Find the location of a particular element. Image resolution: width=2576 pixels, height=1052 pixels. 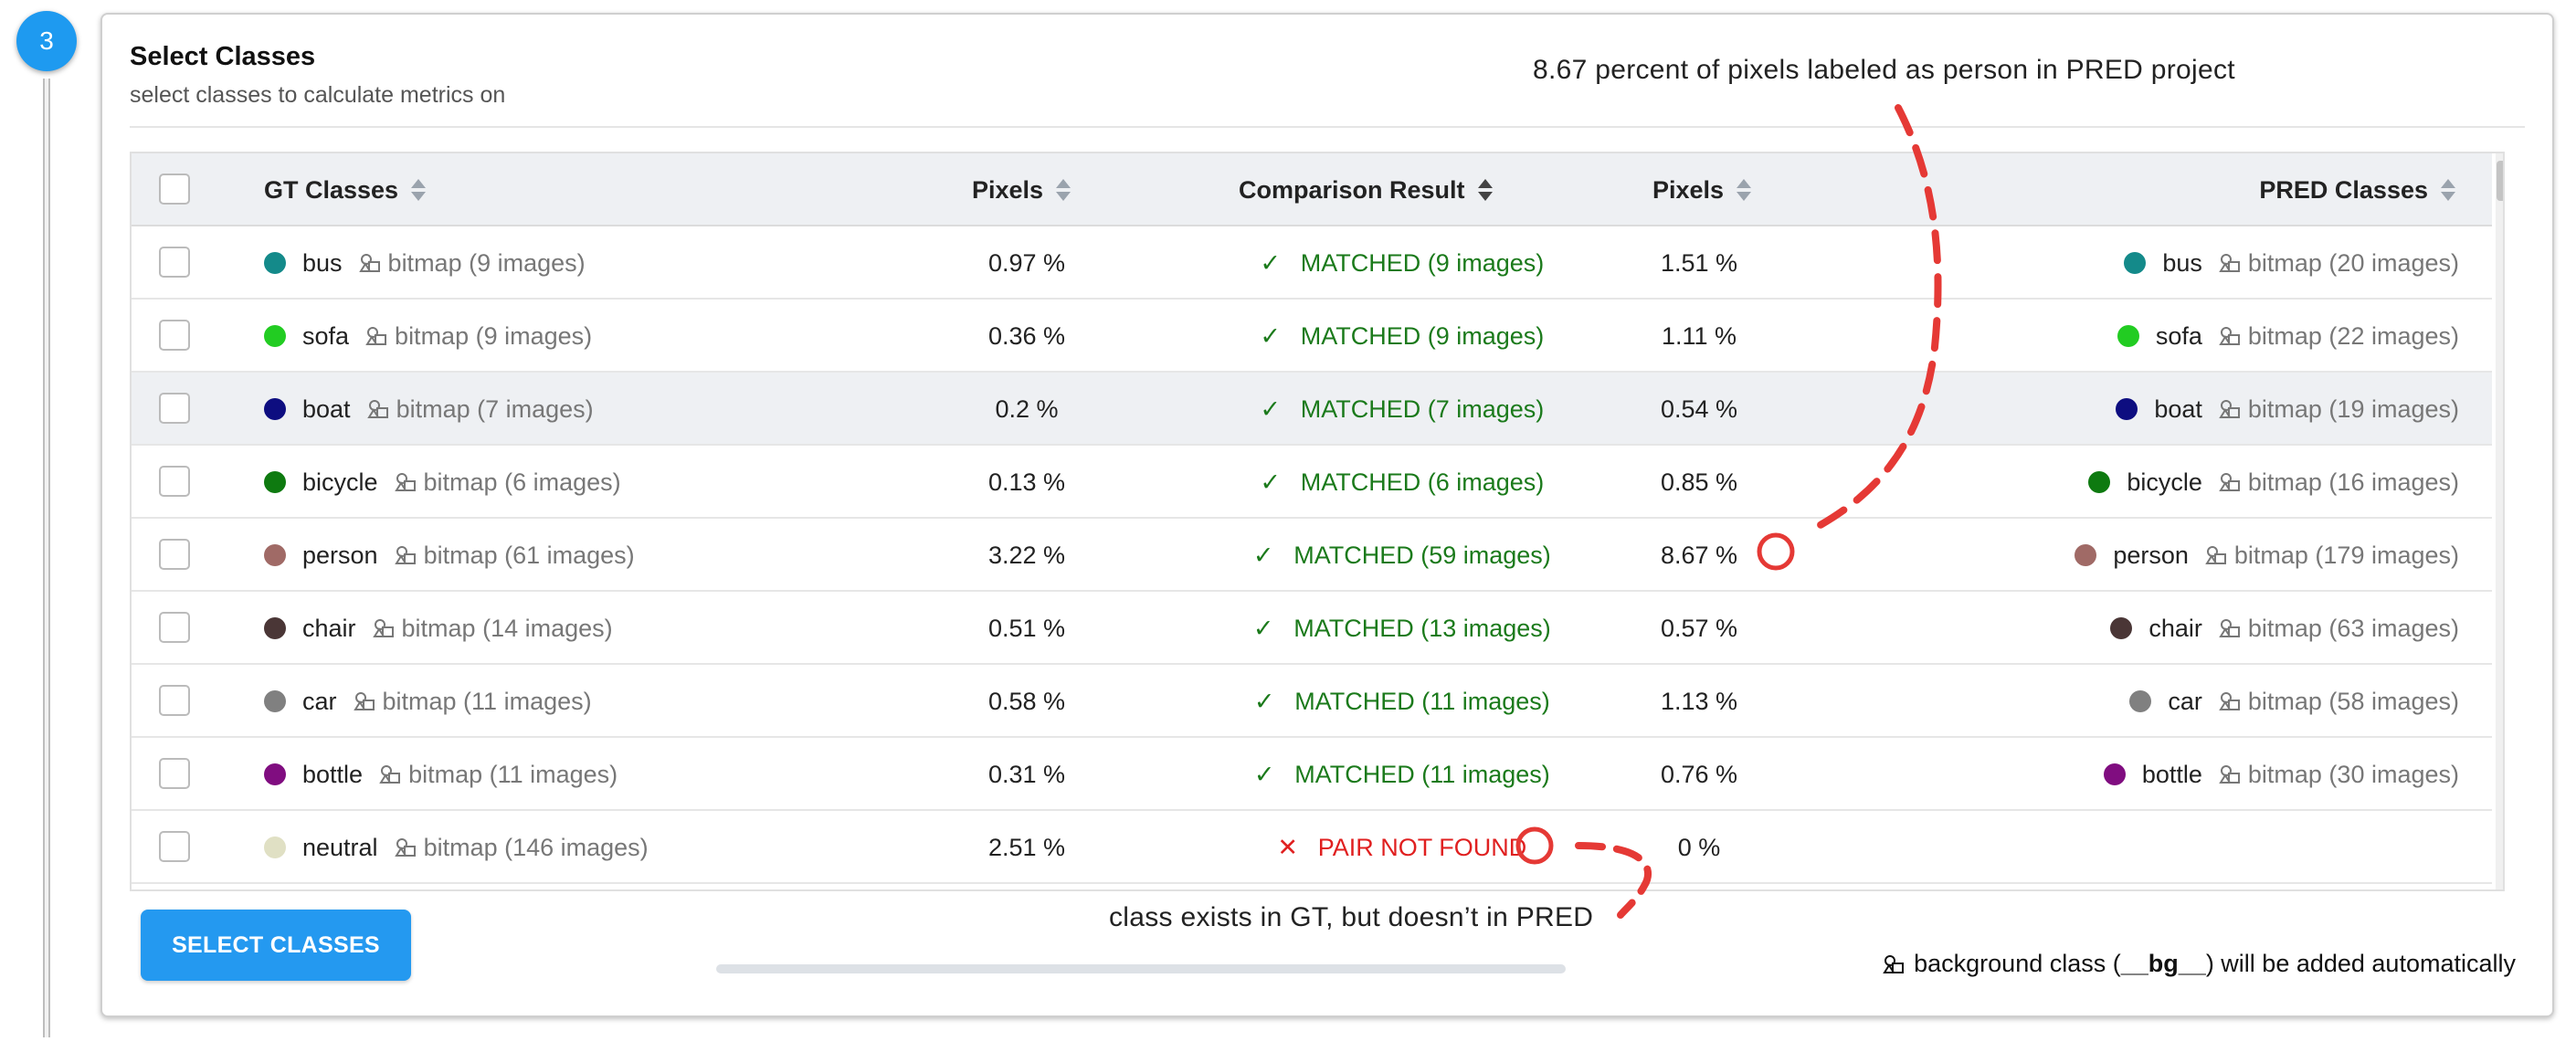

pred-pixels-cell: 8.67 % is located at coordinates (1699, 555).